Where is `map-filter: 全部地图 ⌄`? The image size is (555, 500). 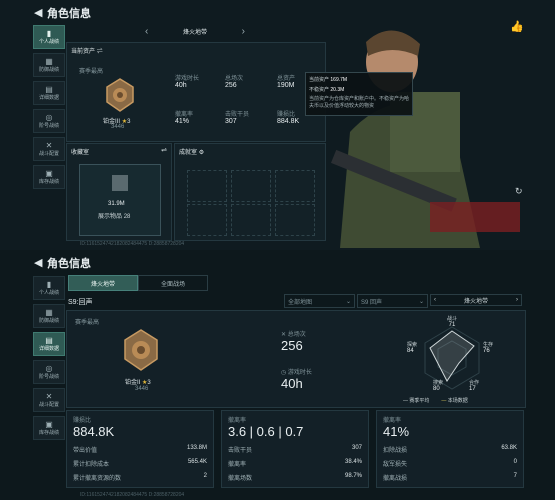 map-filter: 全部地图 ⌄ is located at coordinates (319, 301).